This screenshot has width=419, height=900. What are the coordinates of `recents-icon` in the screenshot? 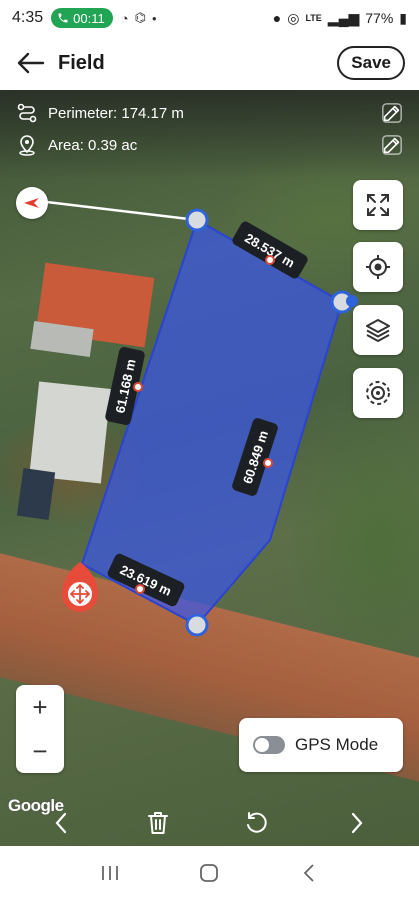 It's located at (109, 873).